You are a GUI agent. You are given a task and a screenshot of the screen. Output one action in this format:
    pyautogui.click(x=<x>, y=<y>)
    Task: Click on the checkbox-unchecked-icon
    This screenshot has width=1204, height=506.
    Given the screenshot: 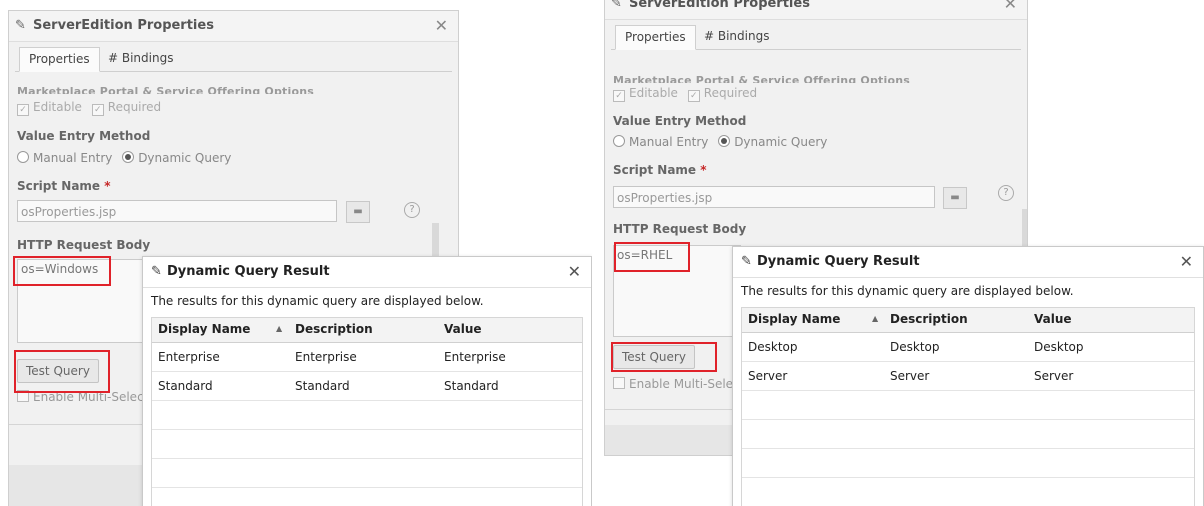 What is the action you would take?
    pyautogui.click(x=619, y=383)
    